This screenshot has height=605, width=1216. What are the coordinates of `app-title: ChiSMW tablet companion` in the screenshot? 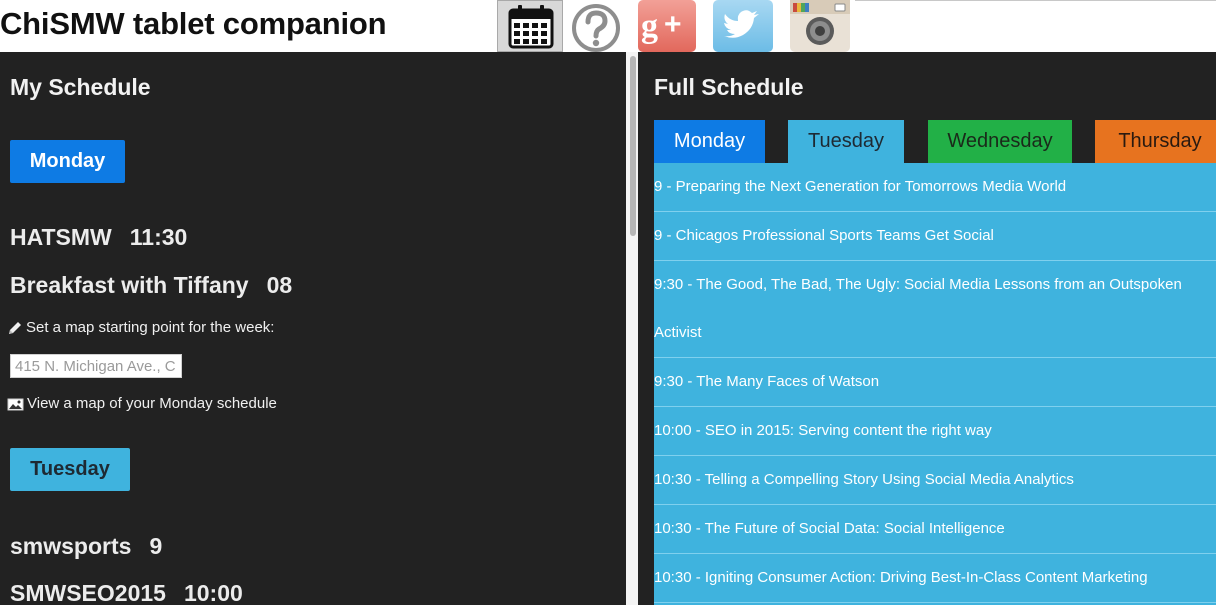 It's located at (193, 23).